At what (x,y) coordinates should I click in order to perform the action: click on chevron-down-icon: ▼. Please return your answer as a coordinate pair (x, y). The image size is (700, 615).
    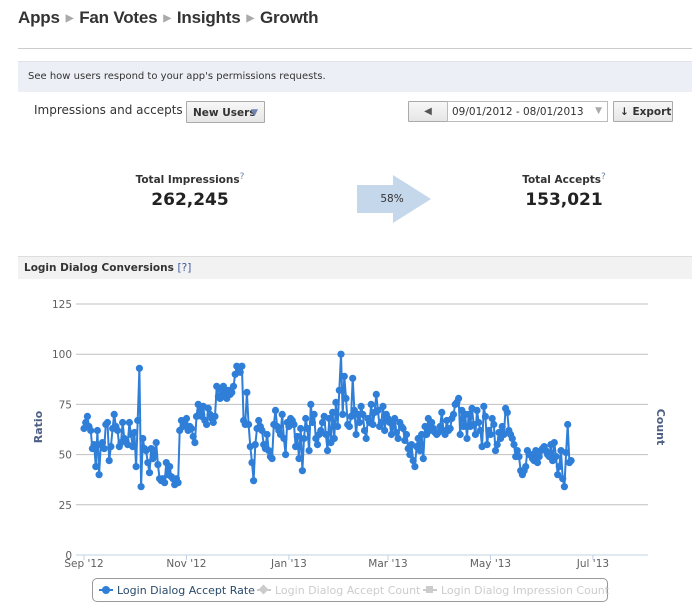
    Looking at the image, I should click on (254, 113).